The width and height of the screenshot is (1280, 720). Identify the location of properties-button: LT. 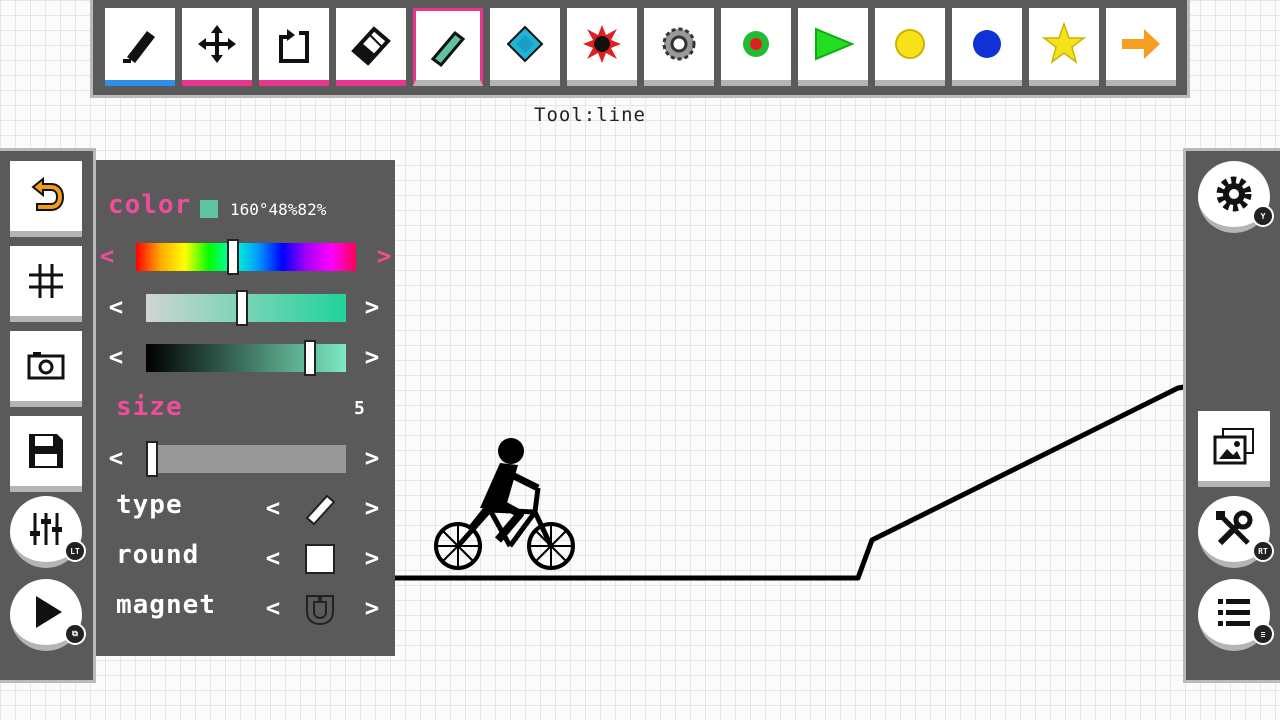
(48, 532).